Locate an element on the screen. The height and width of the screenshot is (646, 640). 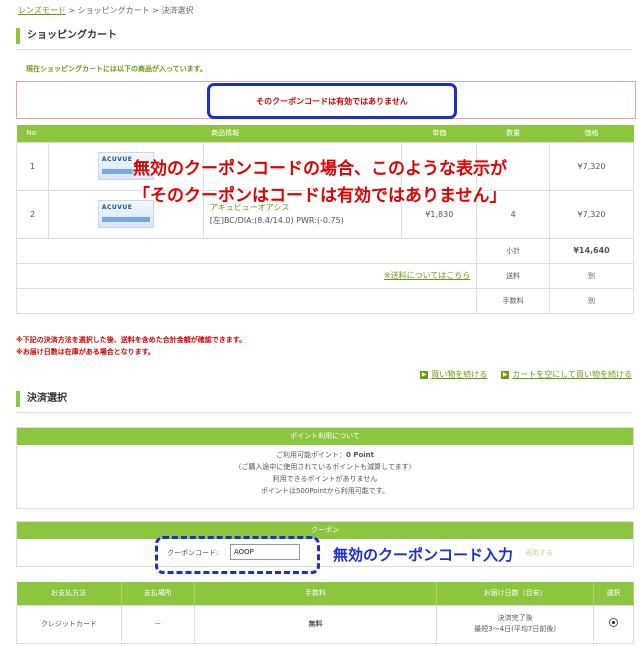
col-no: No is located at coordinates (32, 133).